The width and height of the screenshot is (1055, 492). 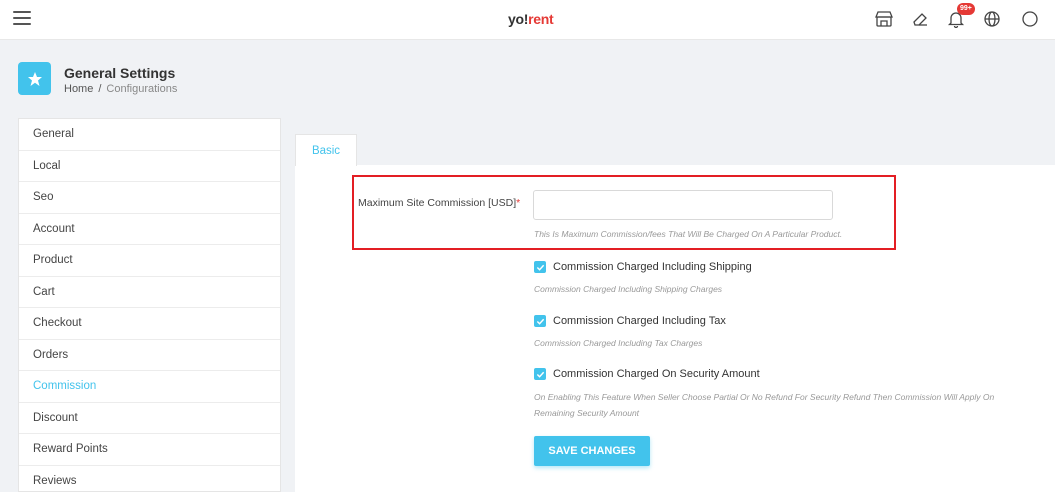 What do you see at coordinates (966, 9) in the screenshot?
I see `notification-badge: 99+` at bounding box center [966, 9].